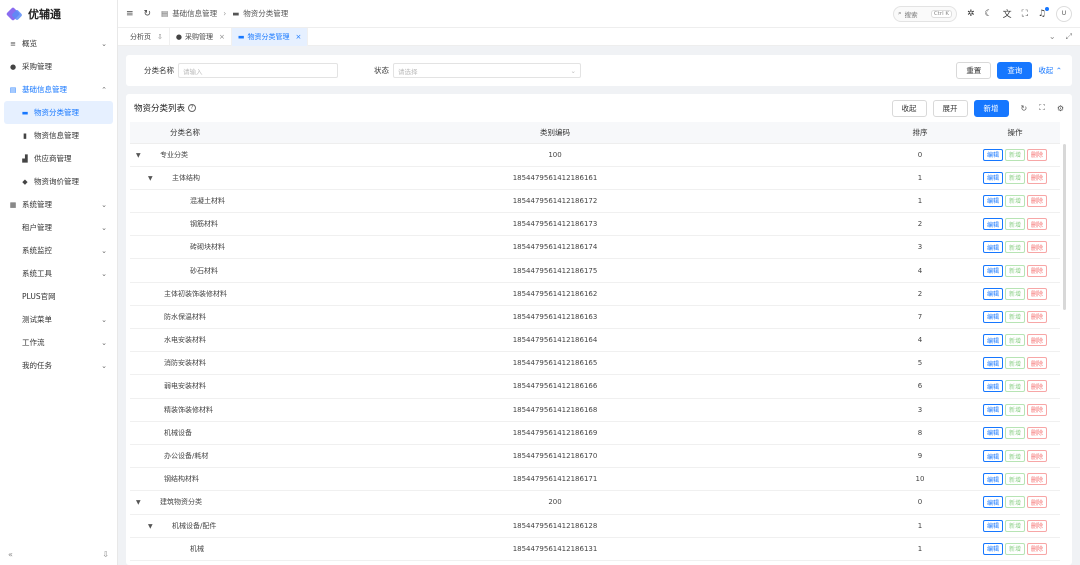  I want to click on add-category-button: 新增, so click(991, 108).